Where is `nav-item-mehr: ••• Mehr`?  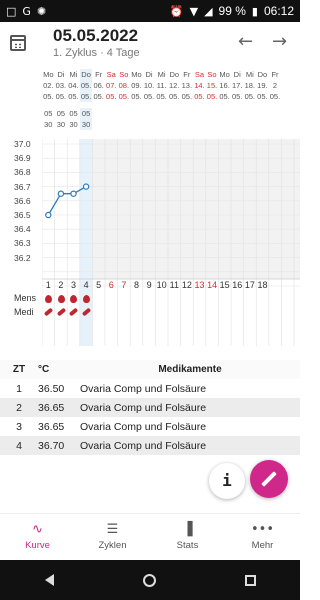 nav-item-mehr: ••• Mehr is located at coordinates (262, 537).